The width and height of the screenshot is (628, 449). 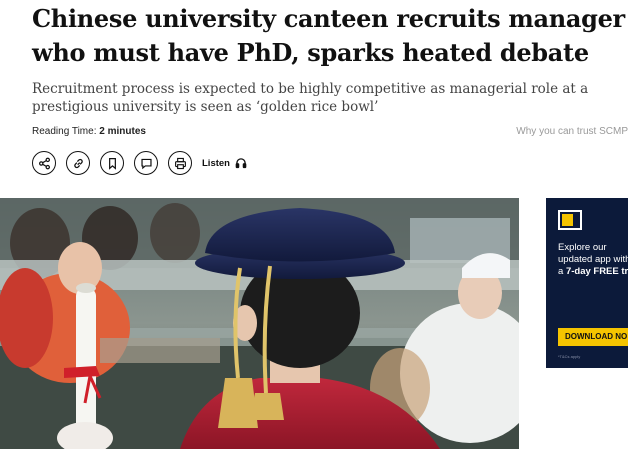 I want to click on listen-button: Listen, so click(x=224, y=163).